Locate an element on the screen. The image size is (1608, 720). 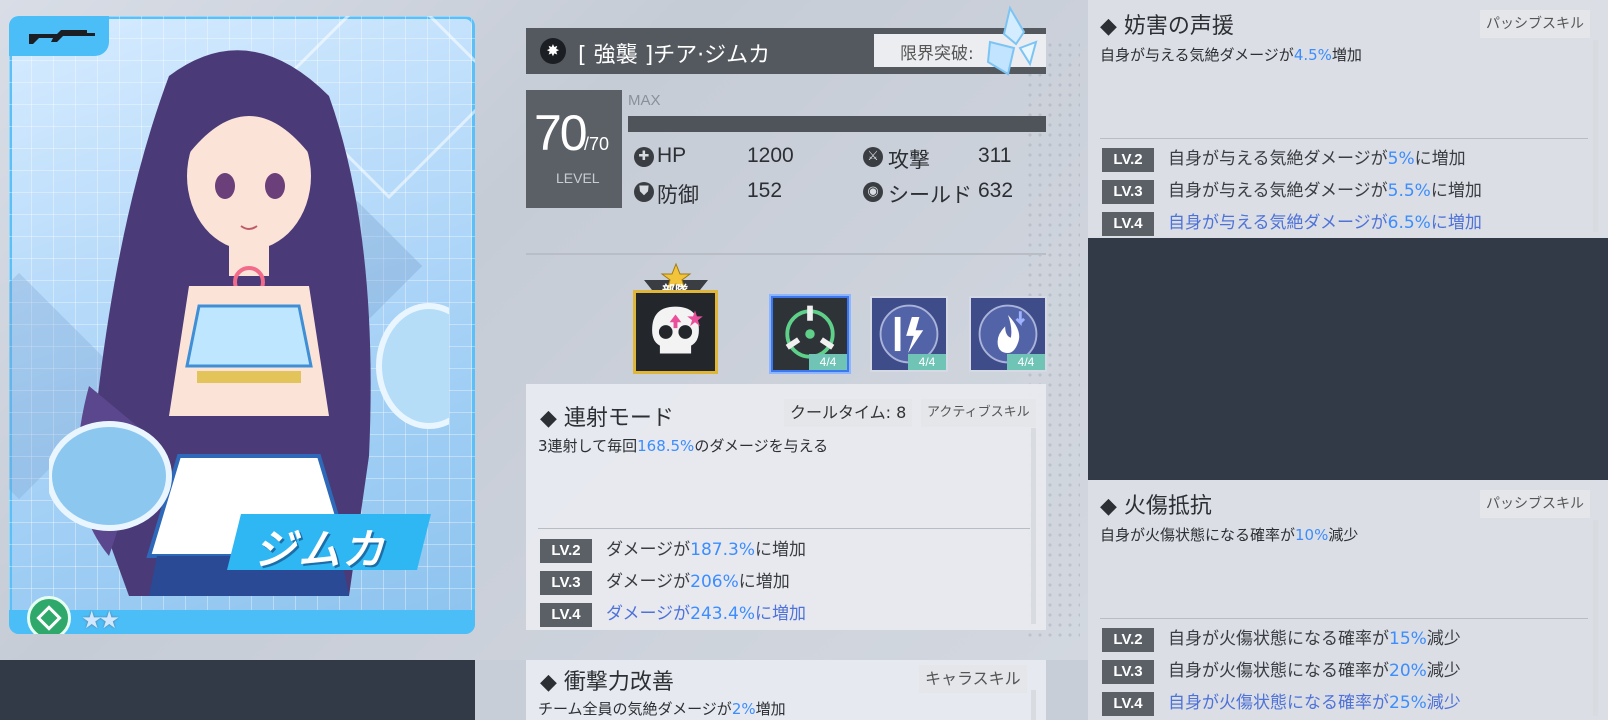
skull-icon is located at coordinates (677, 330).